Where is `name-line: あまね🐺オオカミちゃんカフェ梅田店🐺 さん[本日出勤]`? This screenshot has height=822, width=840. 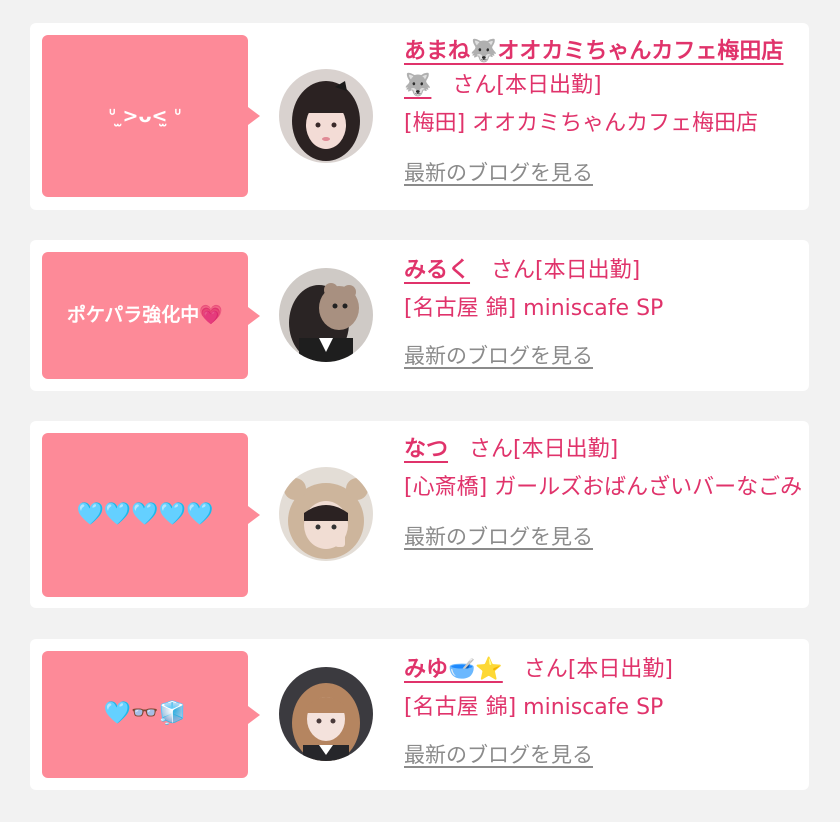 name-line: あまね🐺オオカミちゃんカフェ梅田店🐺 さん[本日出勤] is located at coordinates (604, 69).